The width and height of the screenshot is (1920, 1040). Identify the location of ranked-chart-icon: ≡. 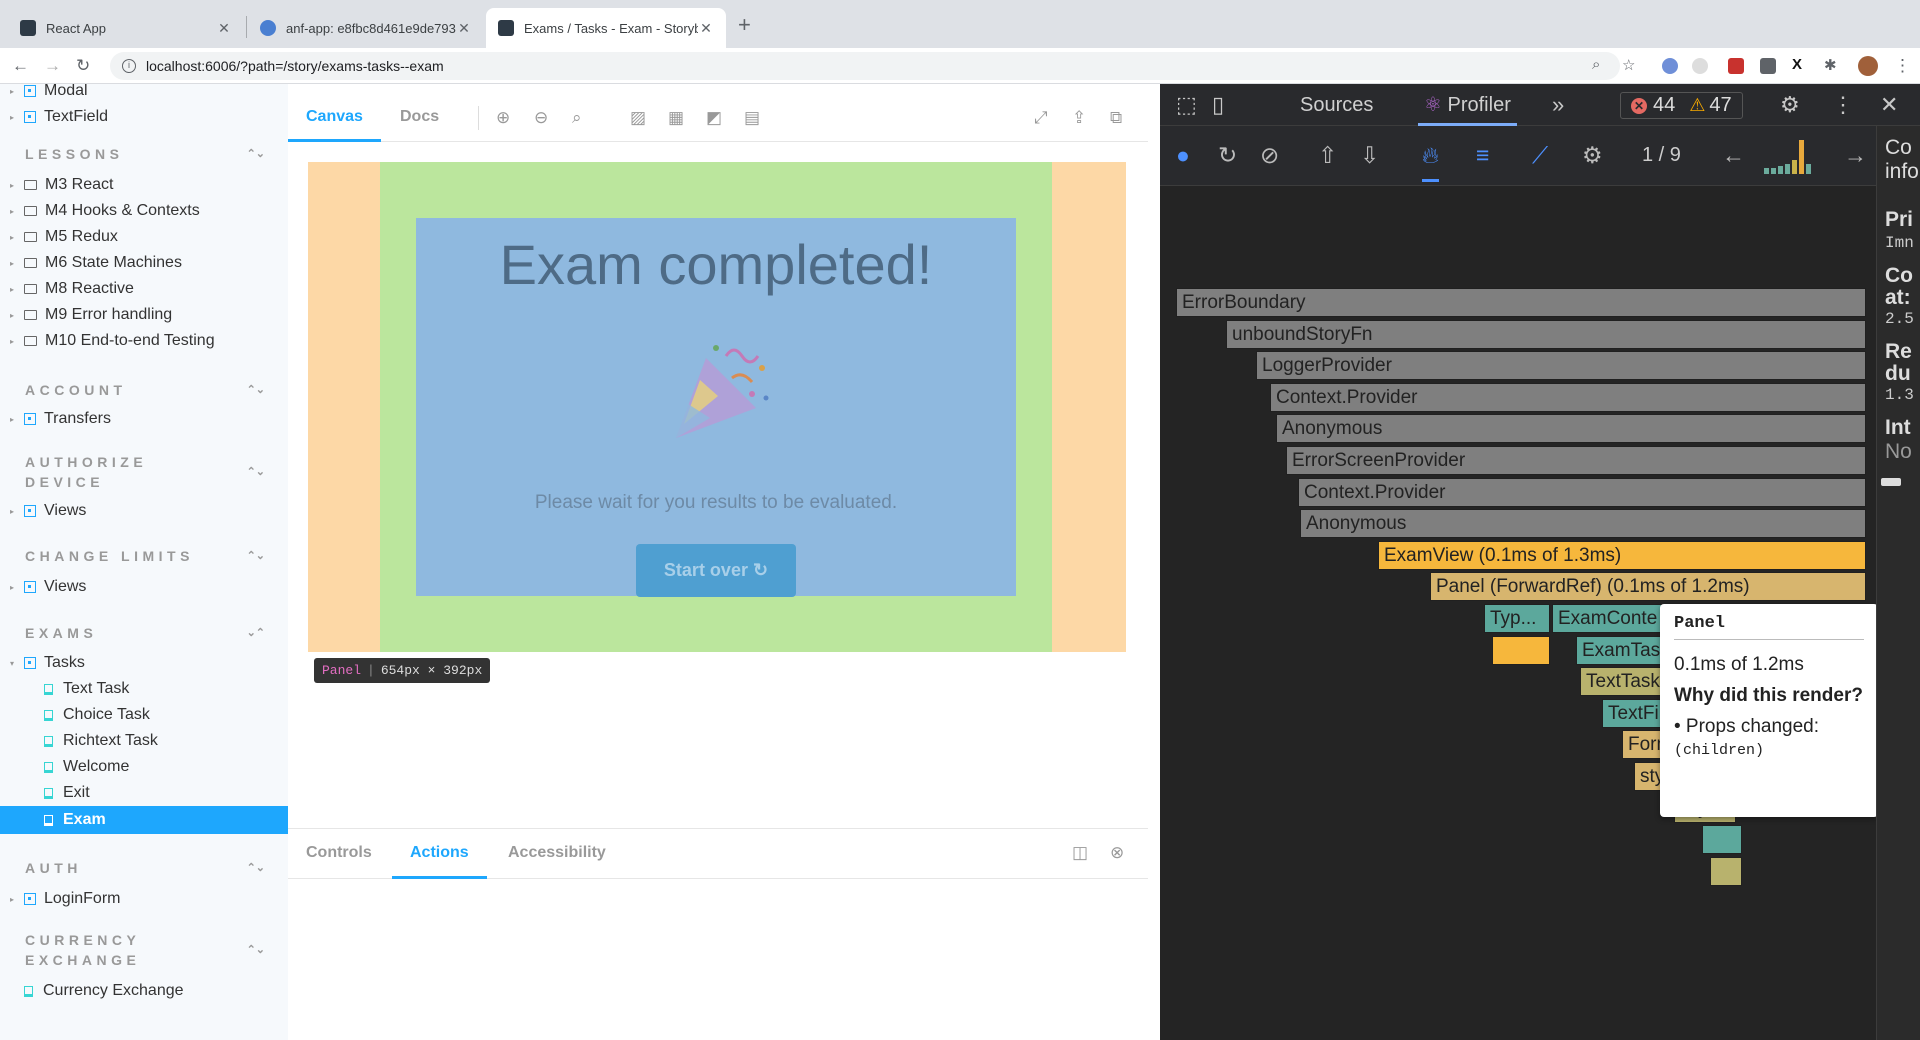
(1482, 155).